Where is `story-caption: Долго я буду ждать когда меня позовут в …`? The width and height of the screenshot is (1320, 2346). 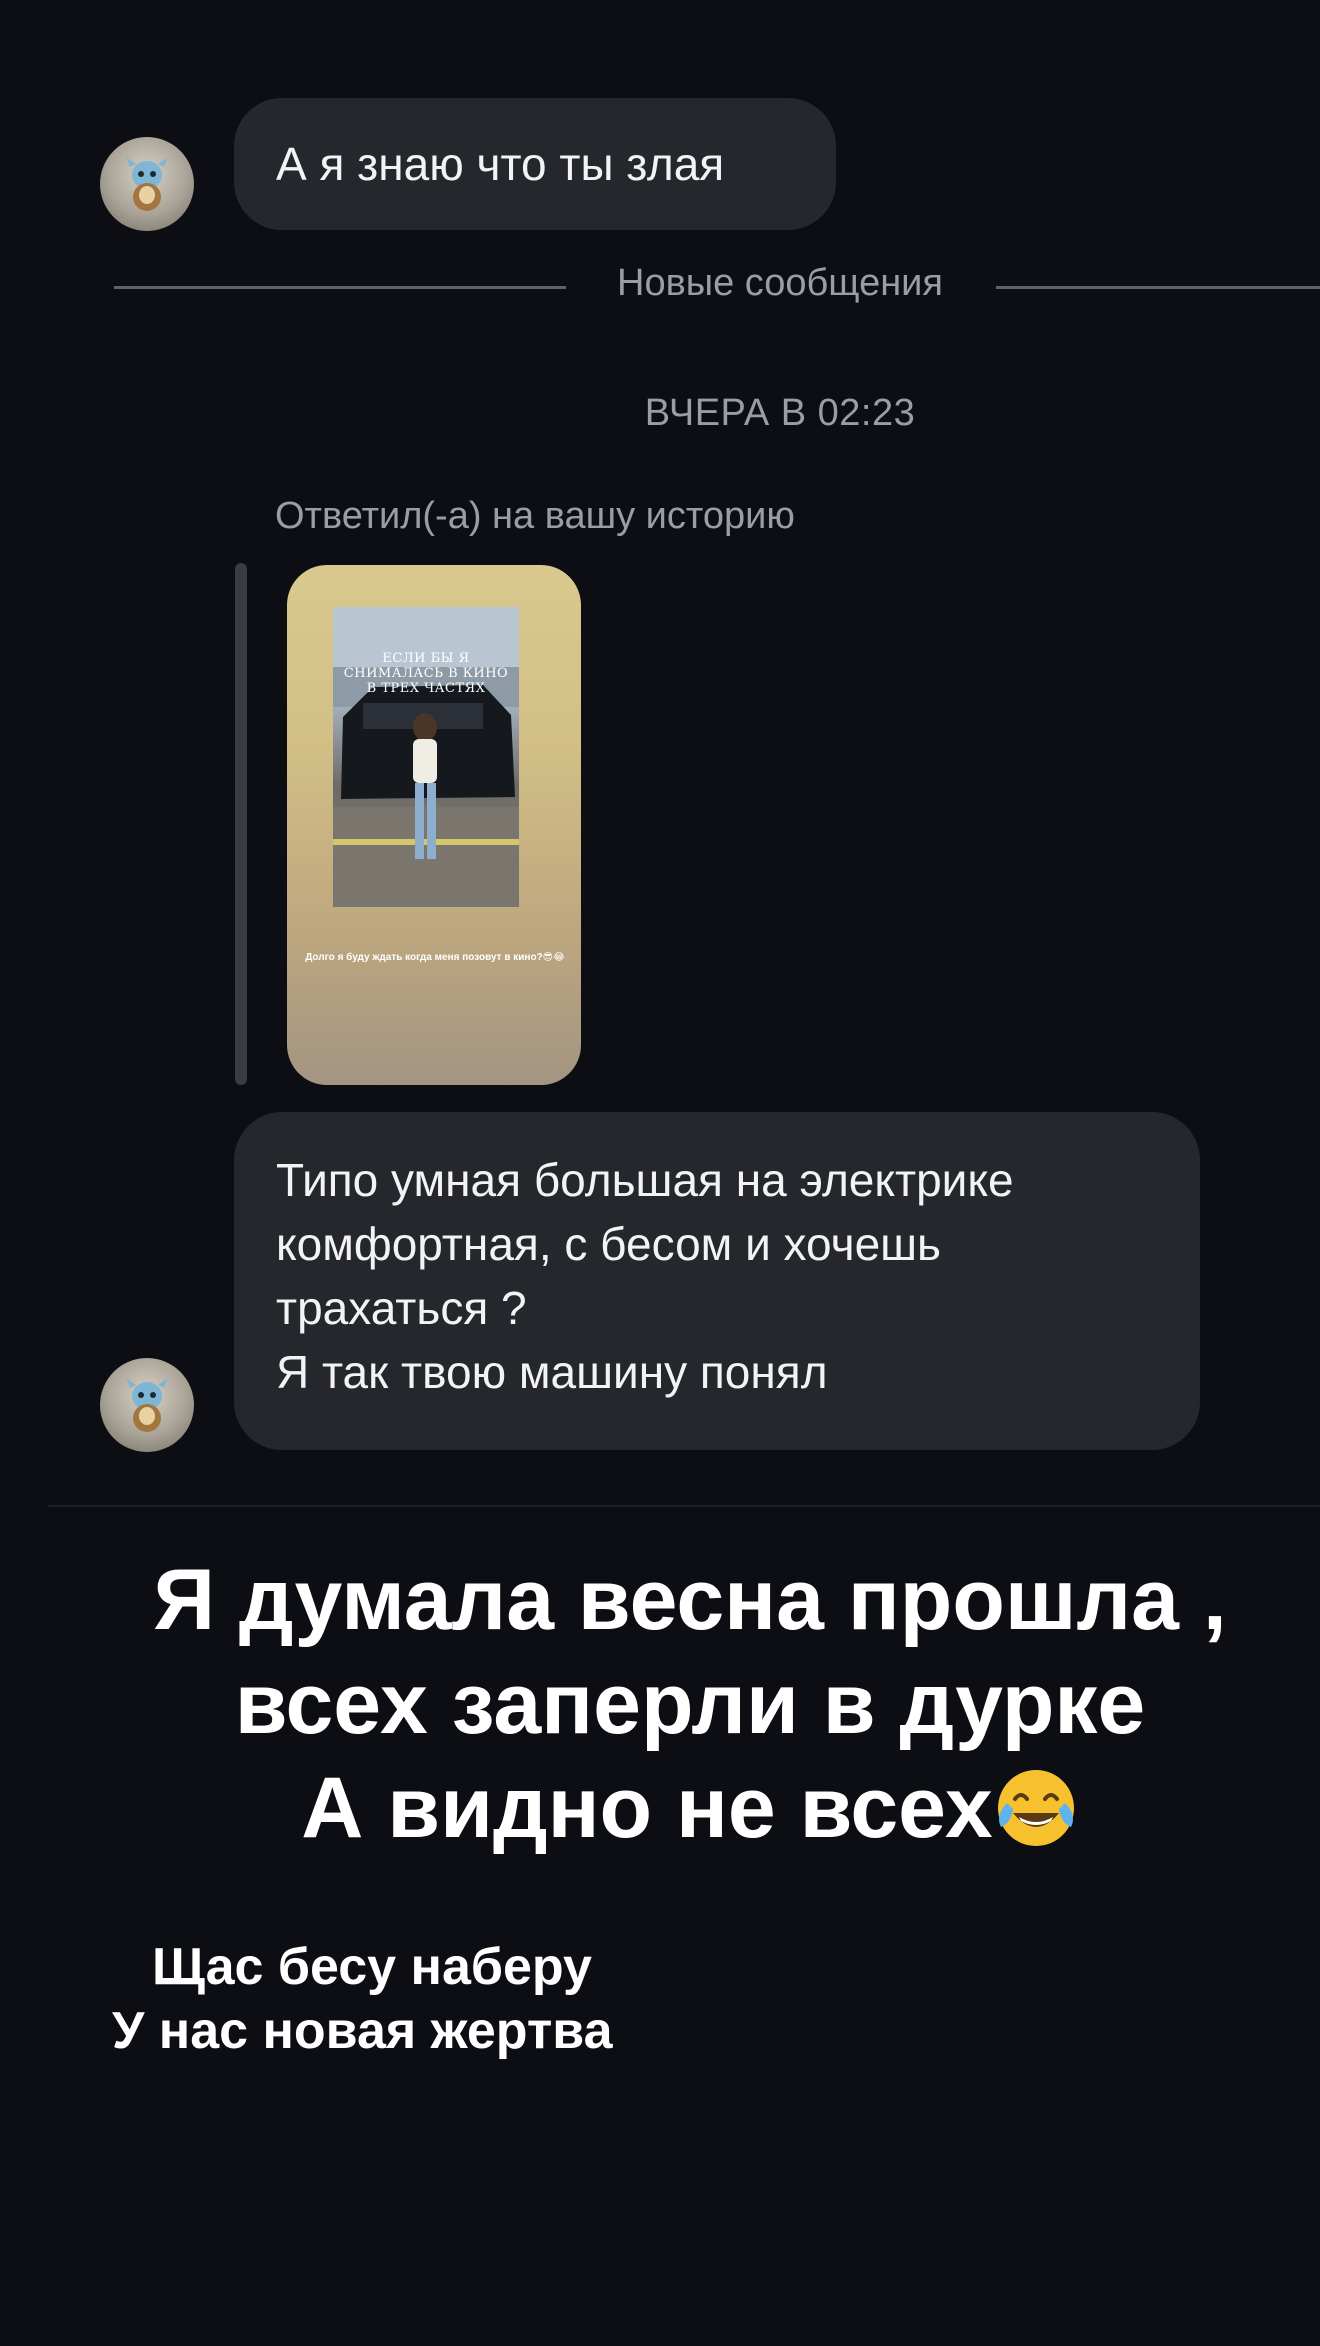
story-caption: Долго я буду ждать когда меня позовут в … is located at coordinates (435, 957).